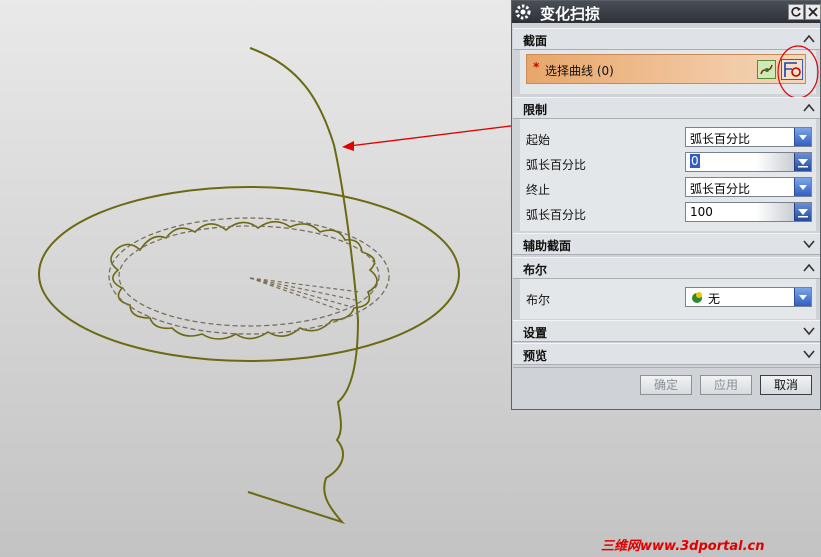  What do you see at coordinates (726, 385) in the screenshot?
I see `apply-button: 应用` at bounding box center [726, 385].